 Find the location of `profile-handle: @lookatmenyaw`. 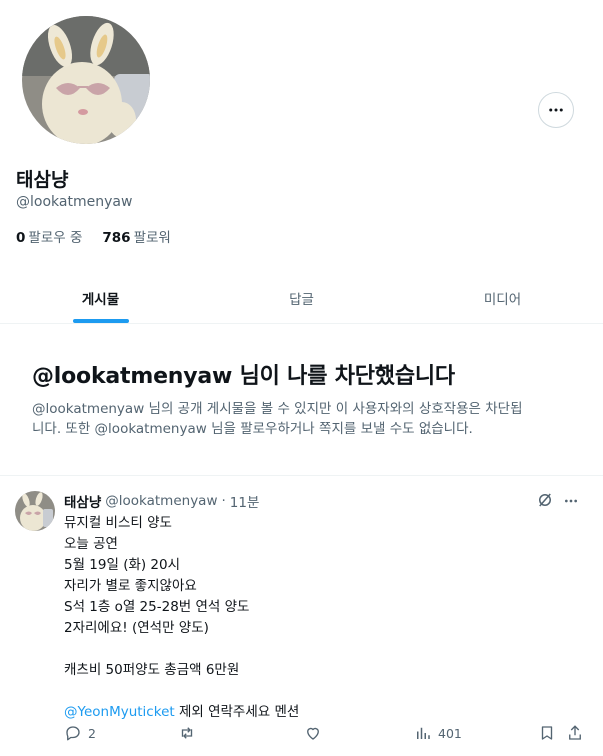

profile-handle: @lookatmenyaw is located at coordinates (74, 202).